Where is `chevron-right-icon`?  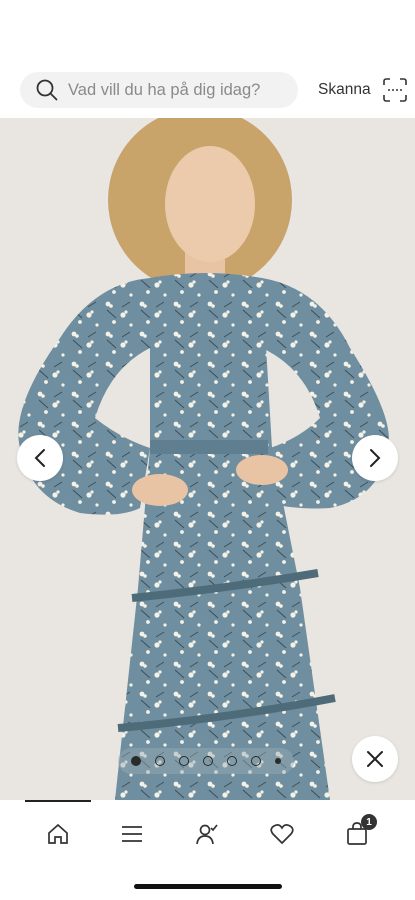 chevron-right-icon is located at coordinates (375, 458).